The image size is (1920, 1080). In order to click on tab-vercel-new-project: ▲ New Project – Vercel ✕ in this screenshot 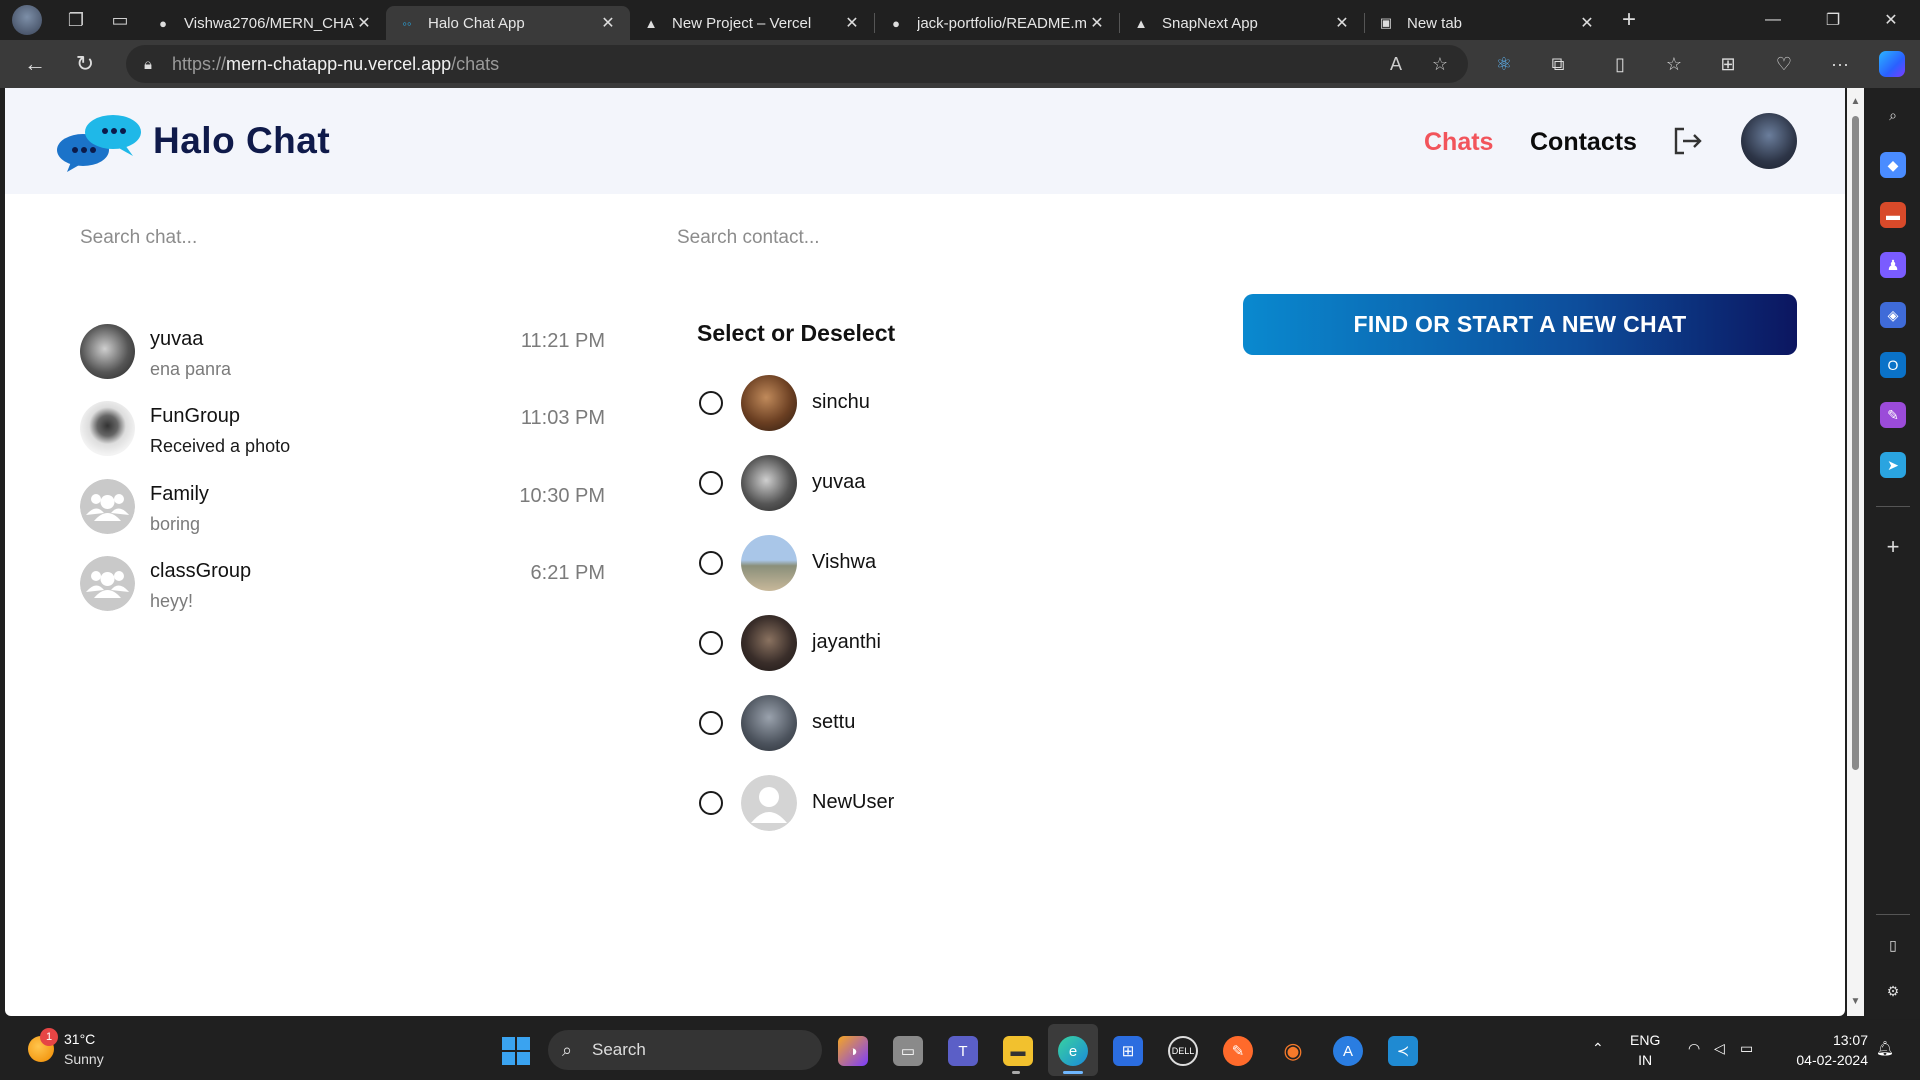, I will do `click(752, 23)`.